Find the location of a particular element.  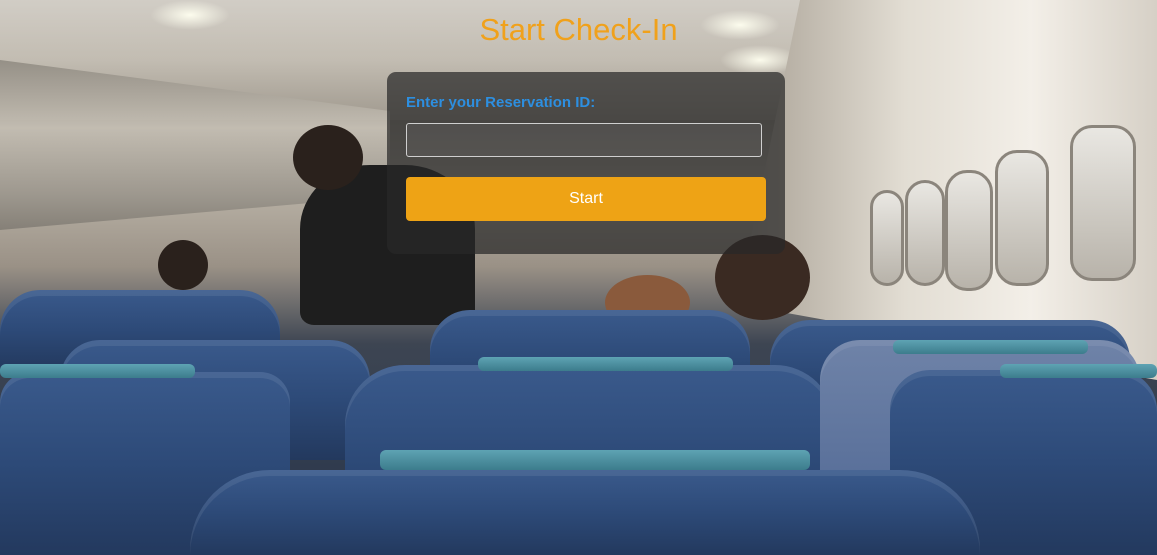

reservation-id-label: Enter your Reservation ID: is located at coordinates (501, 102).